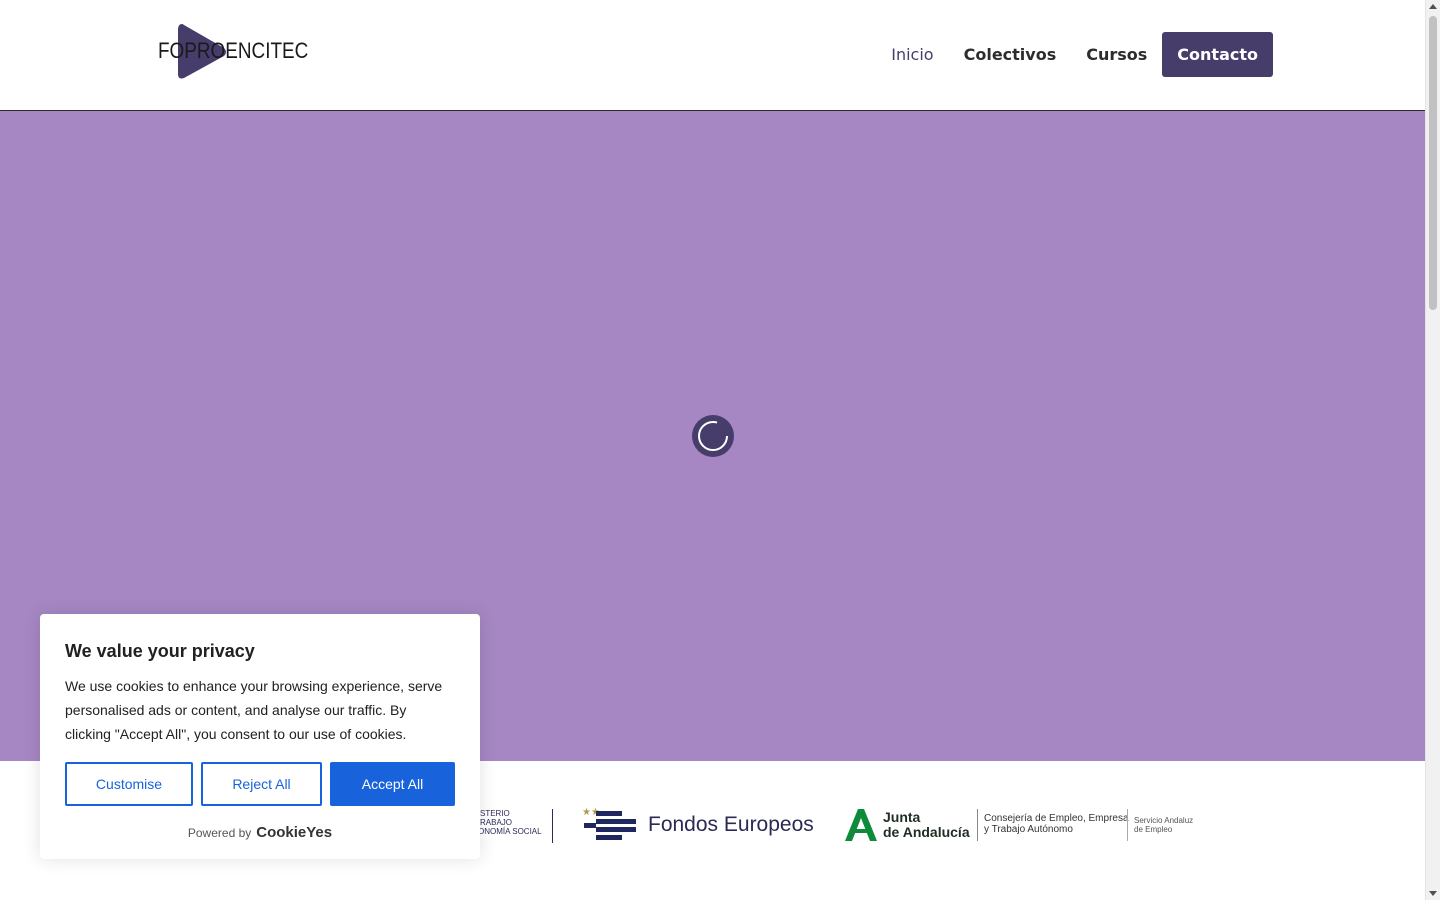  What do you see at coordinates (902, 817) in the screenshot?
I see `junta-name-line: Junta` at bounding box center [902, 817].